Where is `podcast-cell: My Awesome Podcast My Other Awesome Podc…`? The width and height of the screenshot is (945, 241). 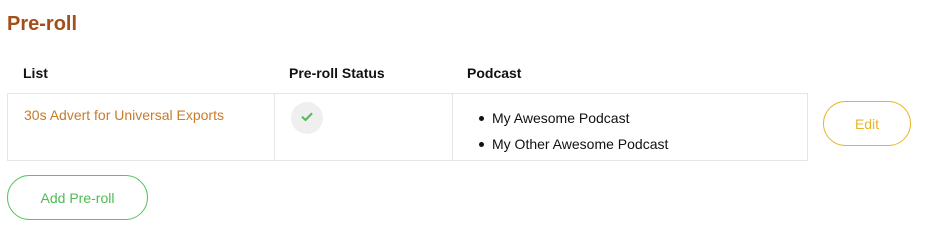
podcast-cell: My Awesome Podcast My Other Awesome Podc… is located at coordinates (630, 127).